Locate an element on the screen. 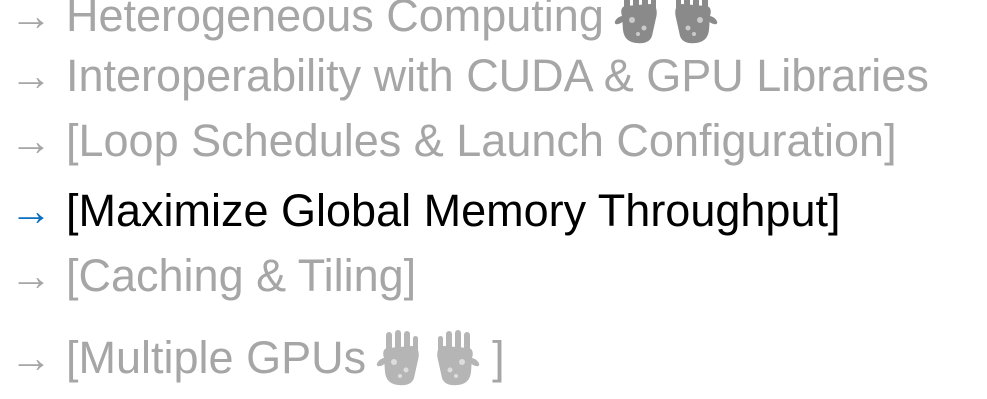 This screenshot has height=399, width=987. agenda-item-multiple-gpus: → [Multiple GPUs] is located at coordinates (257, 358).